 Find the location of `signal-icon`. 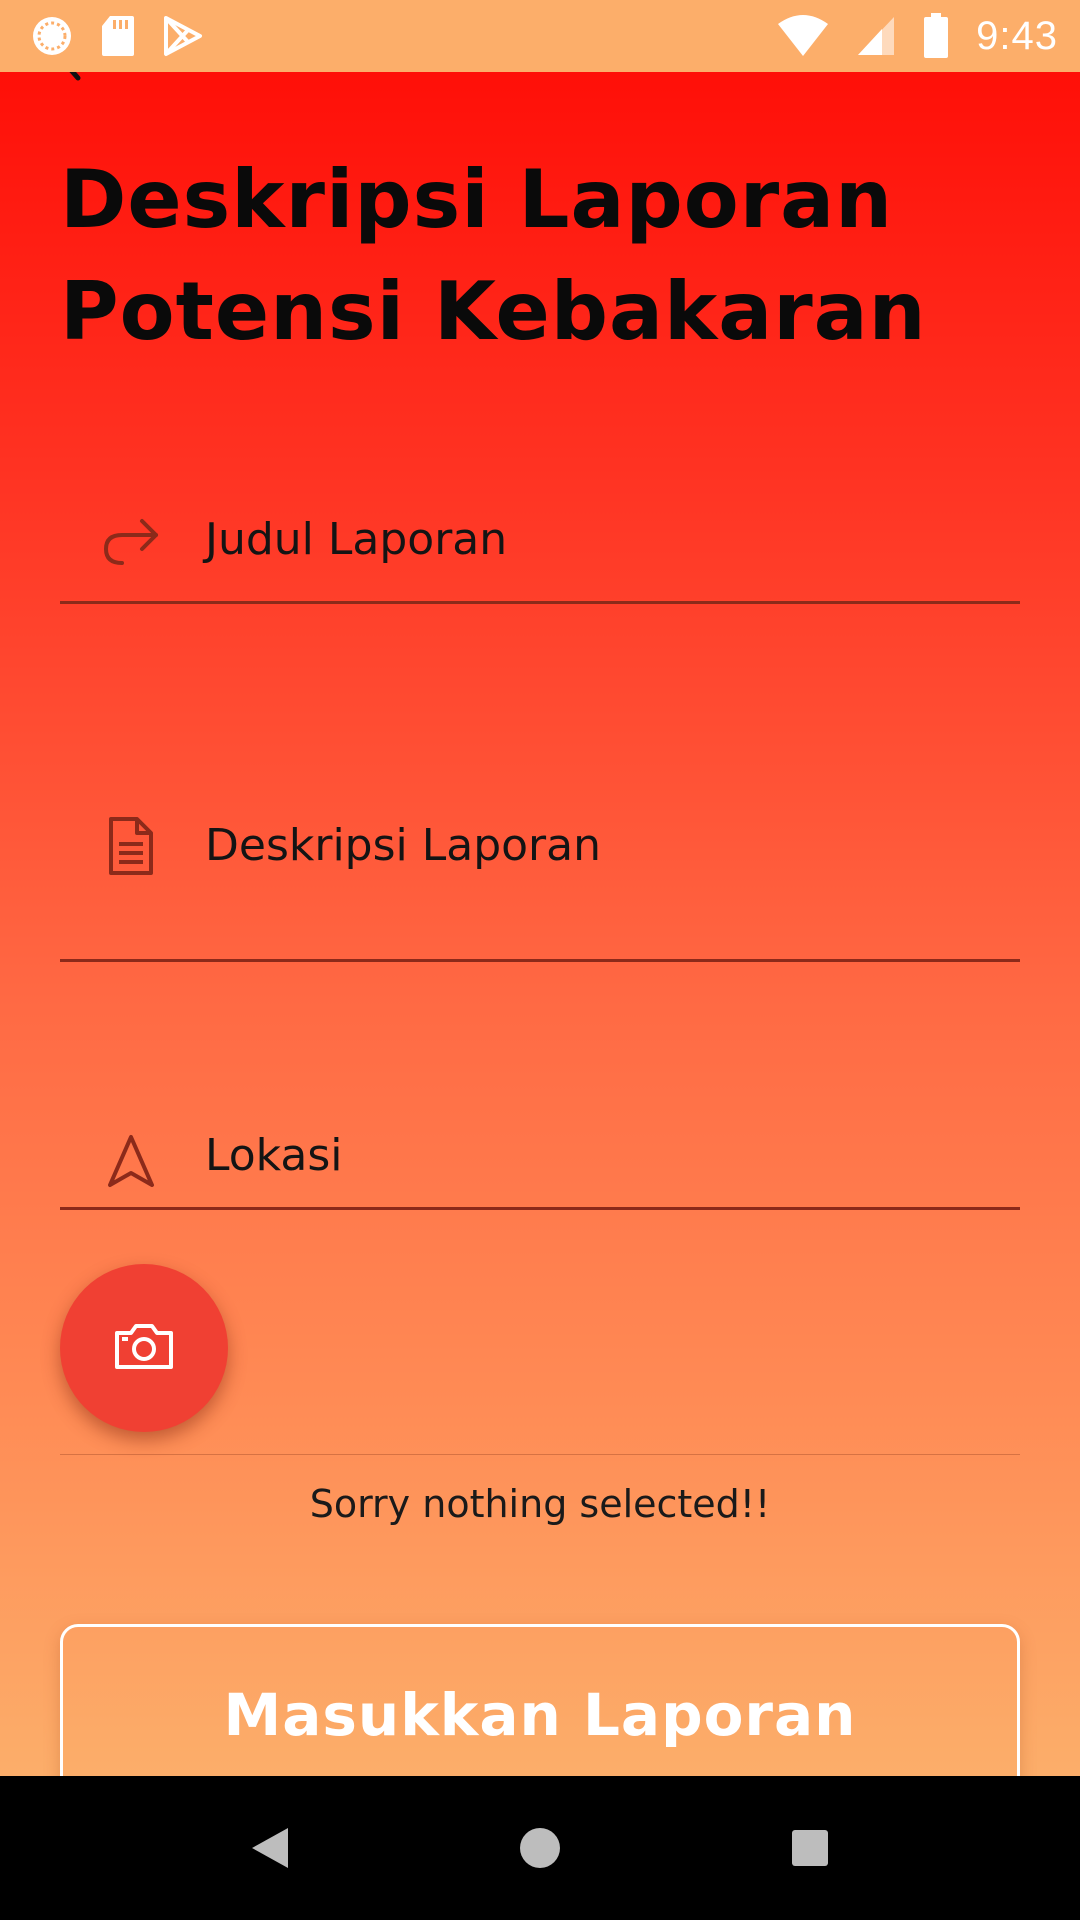

signal-icon is located at coordinates (876, 36).